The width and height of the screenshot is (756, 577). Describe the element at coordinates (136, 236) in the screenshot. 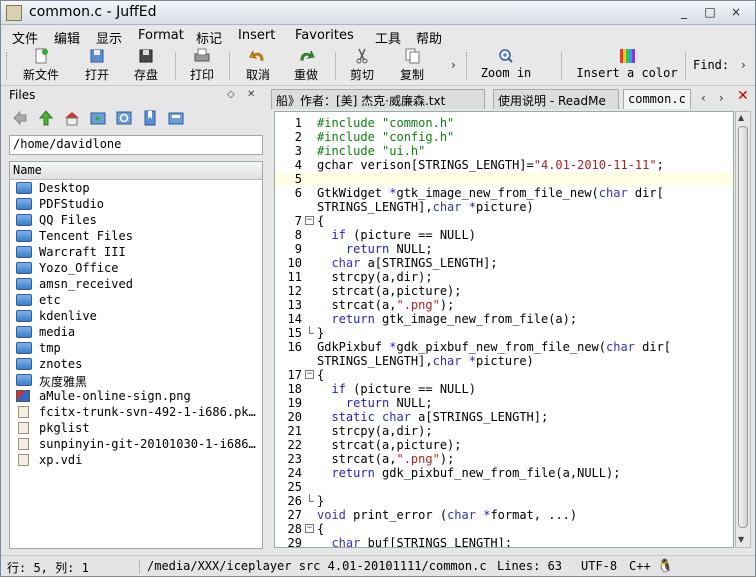

I see `file-list-item: Tencent Files` at that location.